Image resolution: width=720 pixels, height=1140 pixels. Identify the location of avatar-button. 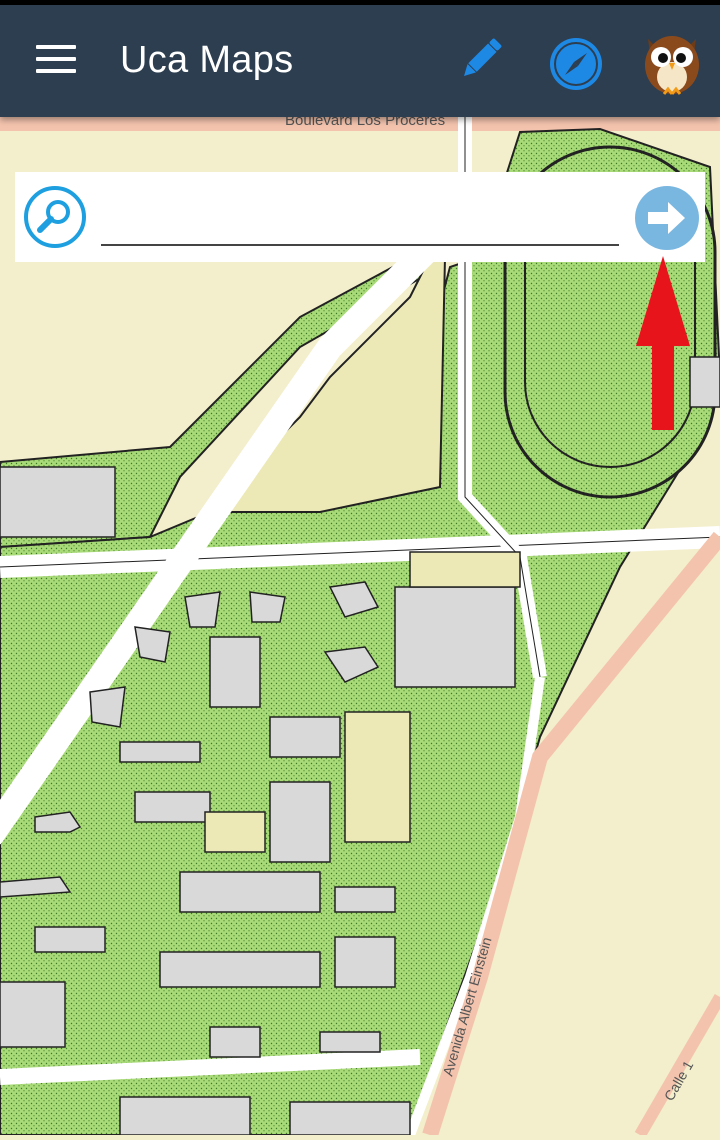
(672, 63).